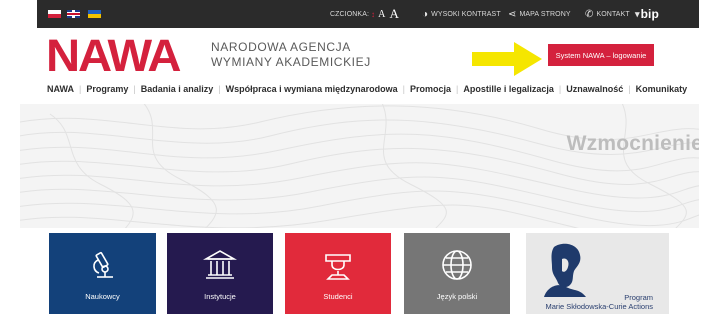 This screenshot has width=707, height=314. What do you see at coordinates (350, 14) in the screenshot?
I see `font-size-label: CZCIONKA:` at bounding box center [350, 14].